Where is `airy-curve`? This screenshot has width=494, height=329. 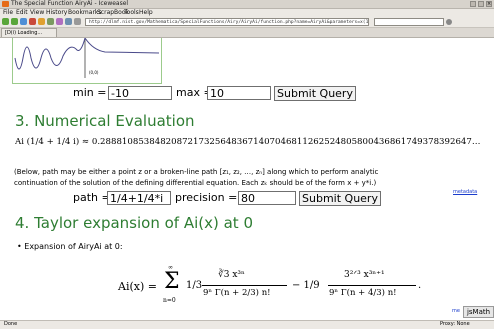
airy-curve is located at coordinates (50, 54).